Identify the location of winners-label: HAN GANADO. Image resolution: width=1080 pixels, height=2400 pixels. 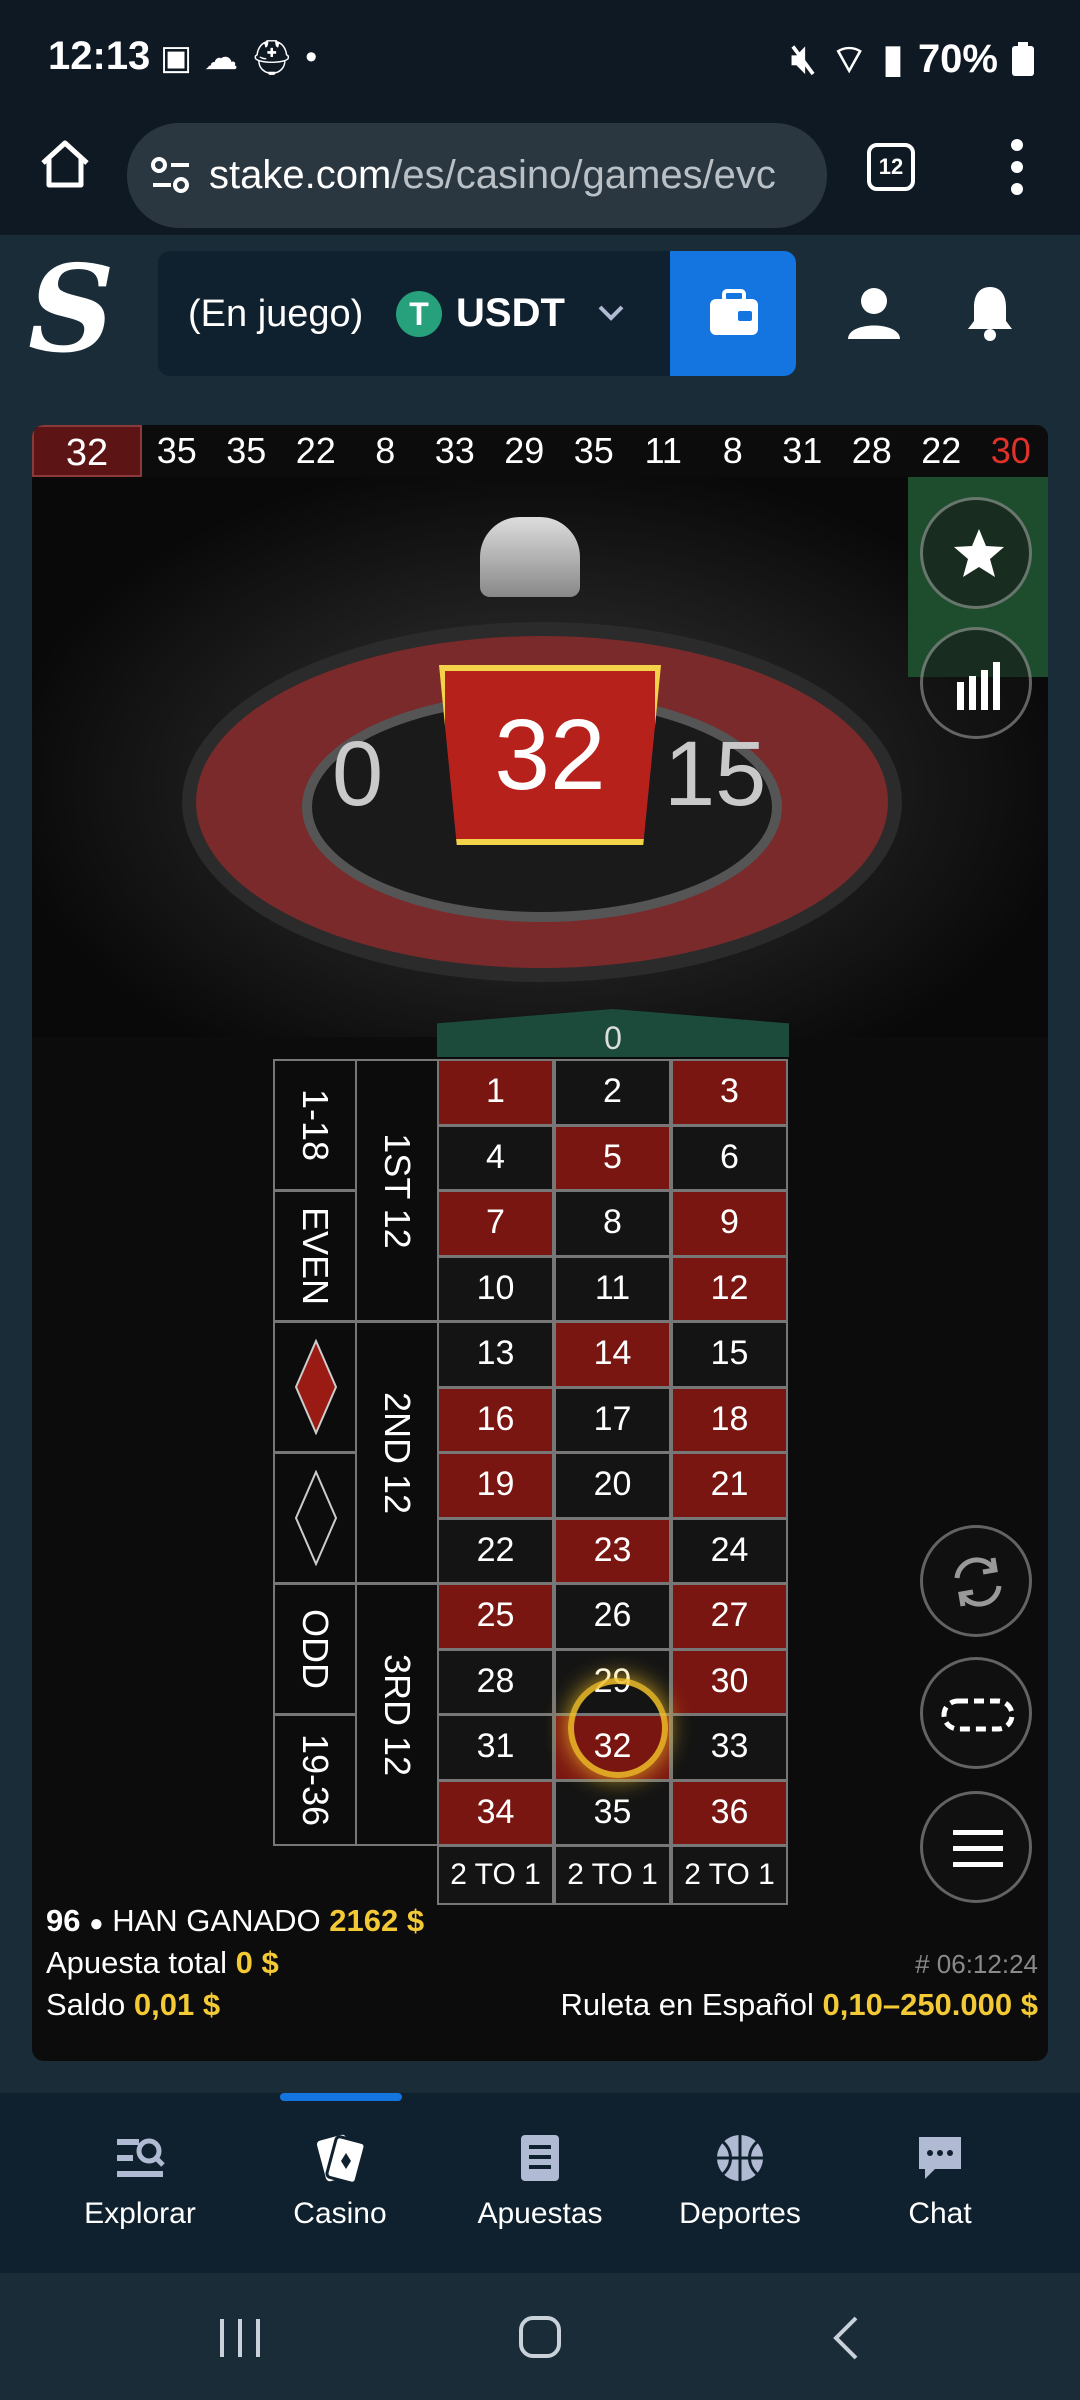
(216, 1920).